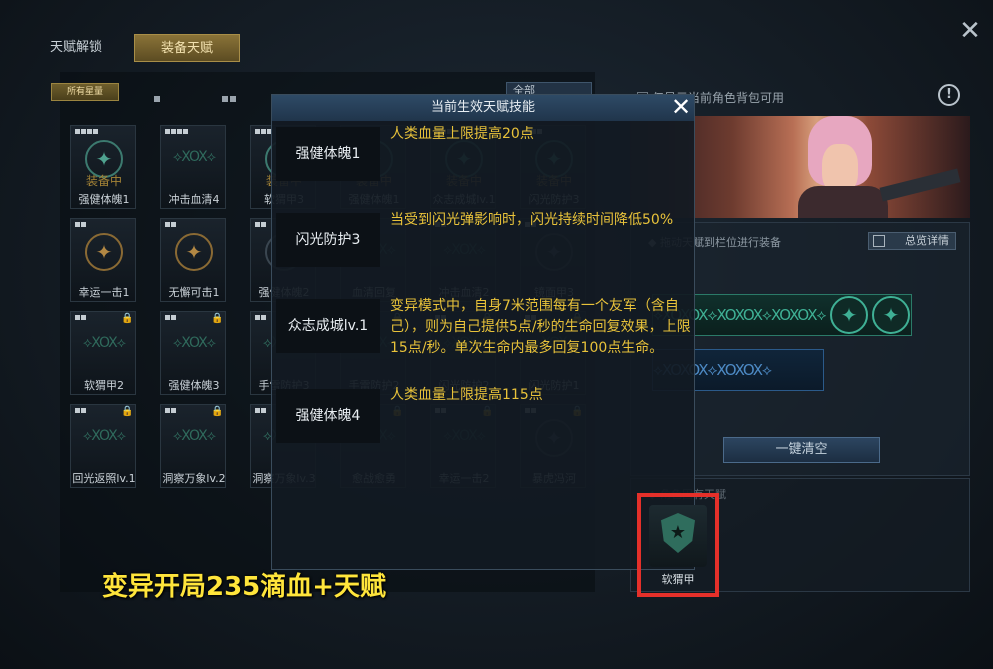 The height and width of the screenshot is (669, 993). Describe the element at coordinates (187, 48) in the screenshot. I see `tab-equip-talent: 装备天赋` at that location.